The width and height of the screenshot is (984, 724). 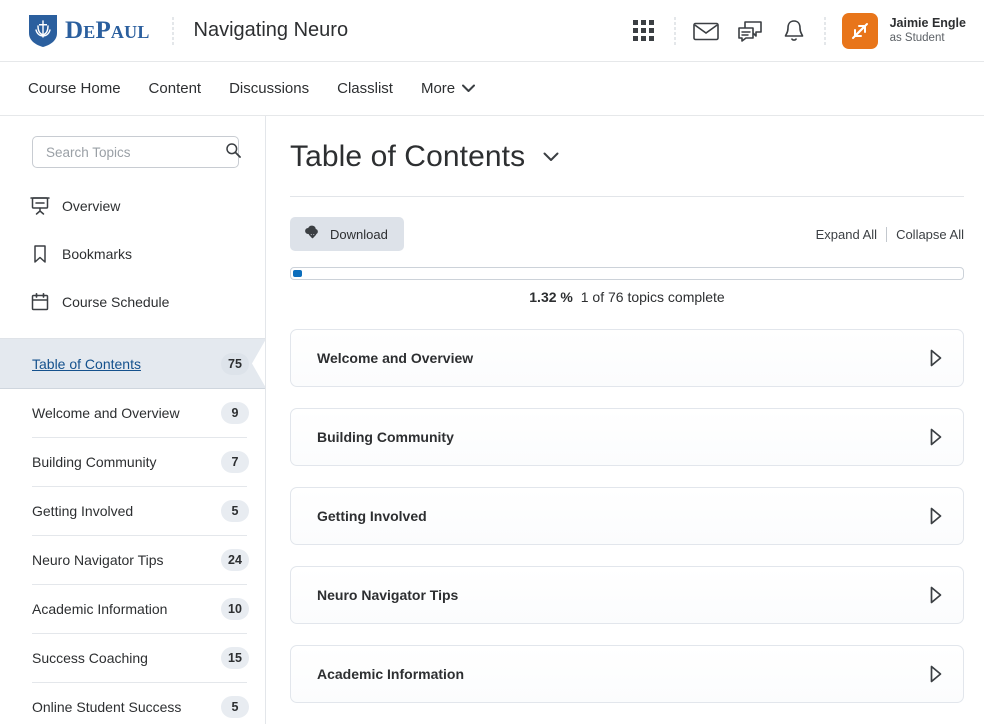 I want to click on sidebar-item-getting-involved: Getting Involved 5, so click(x=132, y=510).